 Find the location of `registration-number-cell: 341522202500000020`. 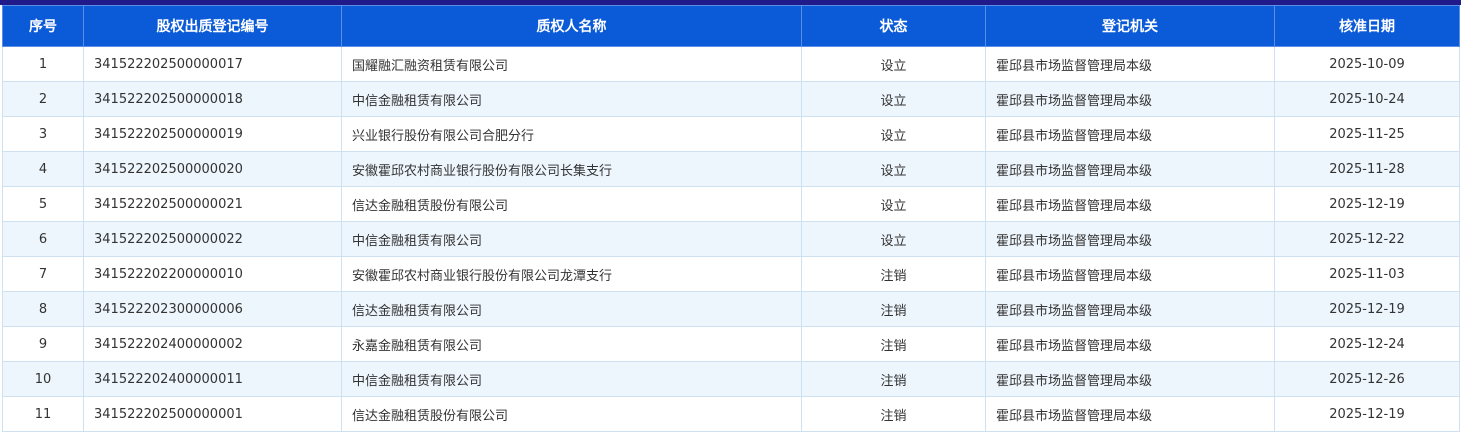

registration-number-cell: 341522202500000020 is located at coordinates (212, 169).